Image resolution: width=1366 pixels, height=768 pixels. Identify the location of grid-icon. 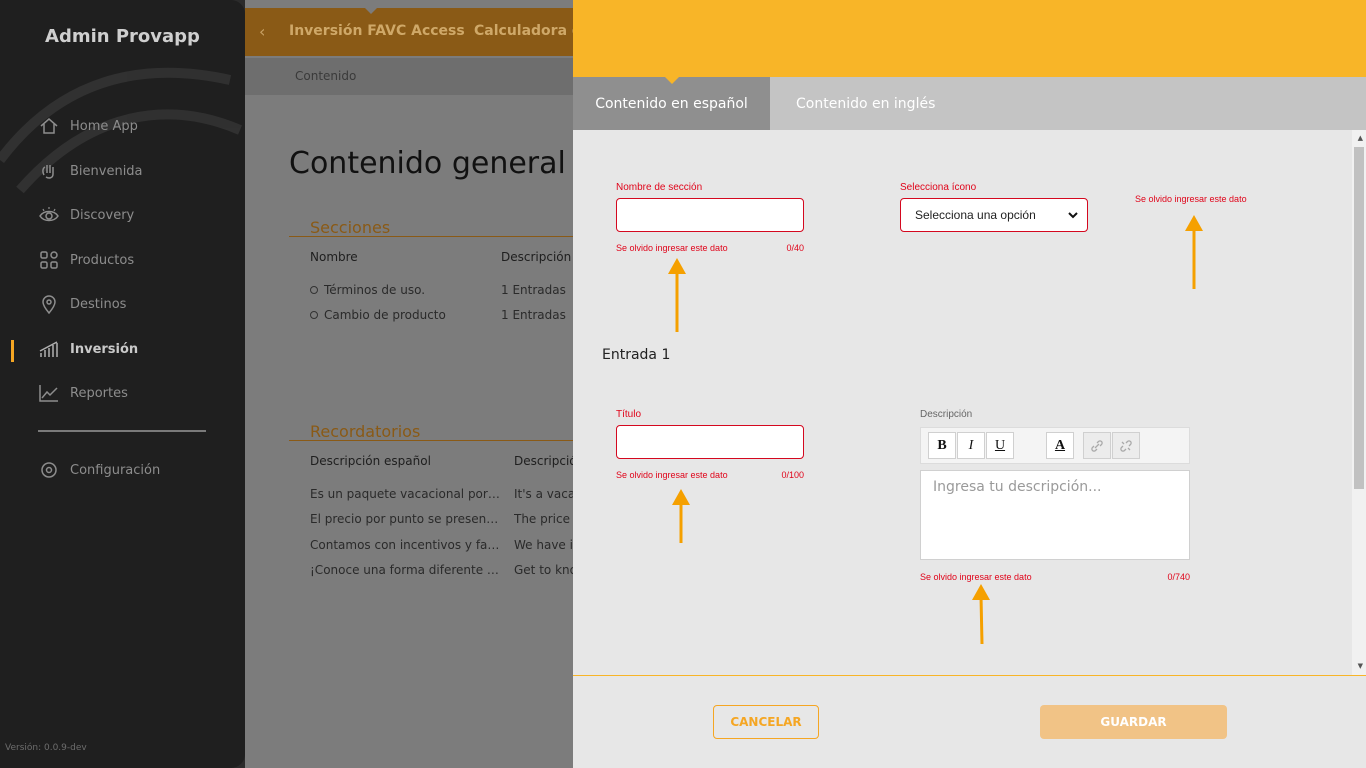
(49, 260).